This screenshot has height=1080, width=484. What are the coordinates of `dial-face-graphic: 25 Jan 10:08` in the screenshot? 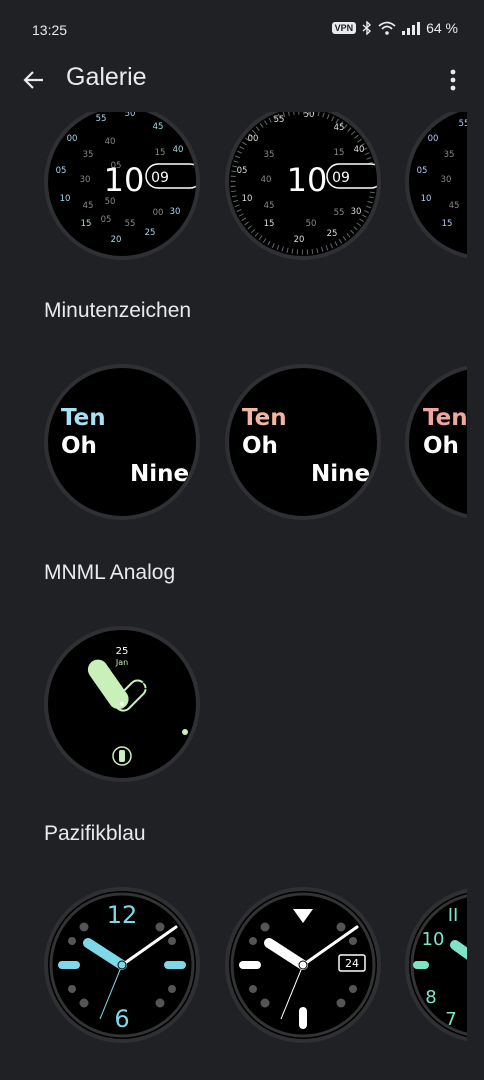 It's located at (137, 706).